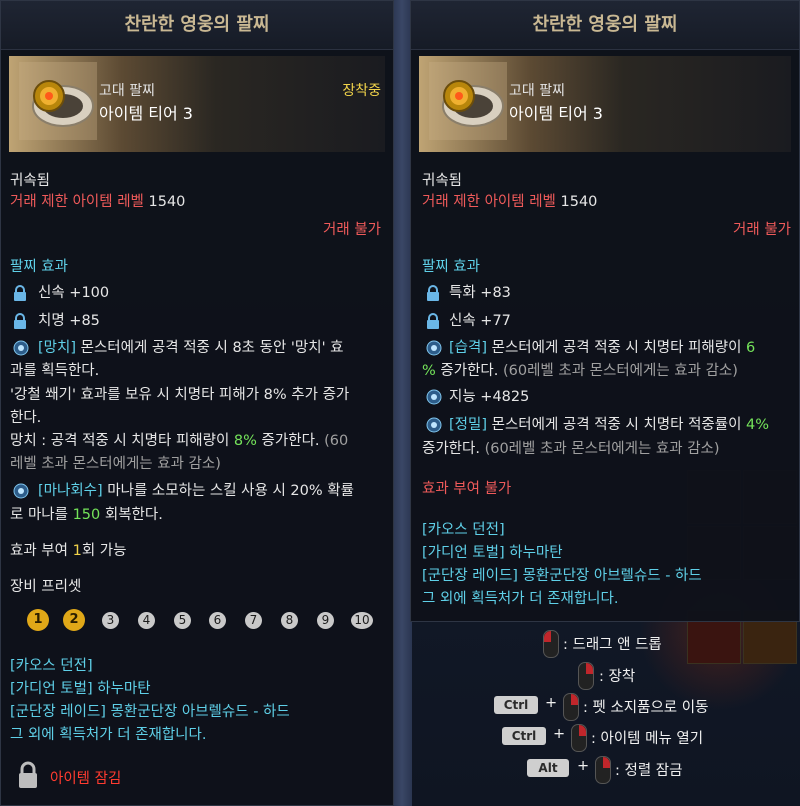 The image size is (800, 806). What do you see at coordinates (489, 397) in the screenshot?
I see `stat-line: 지능 +4825` at bounding box center [489, 397].